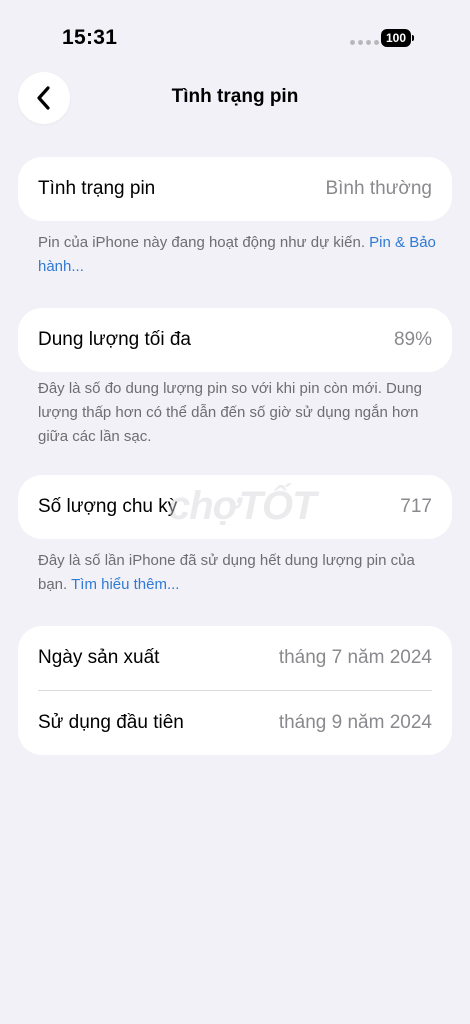  What do you see at coordinates (114, 339) in the screenshot?
I see `max-capacity-label: Dung lượng tối đa` at bounding box center [114, 339].